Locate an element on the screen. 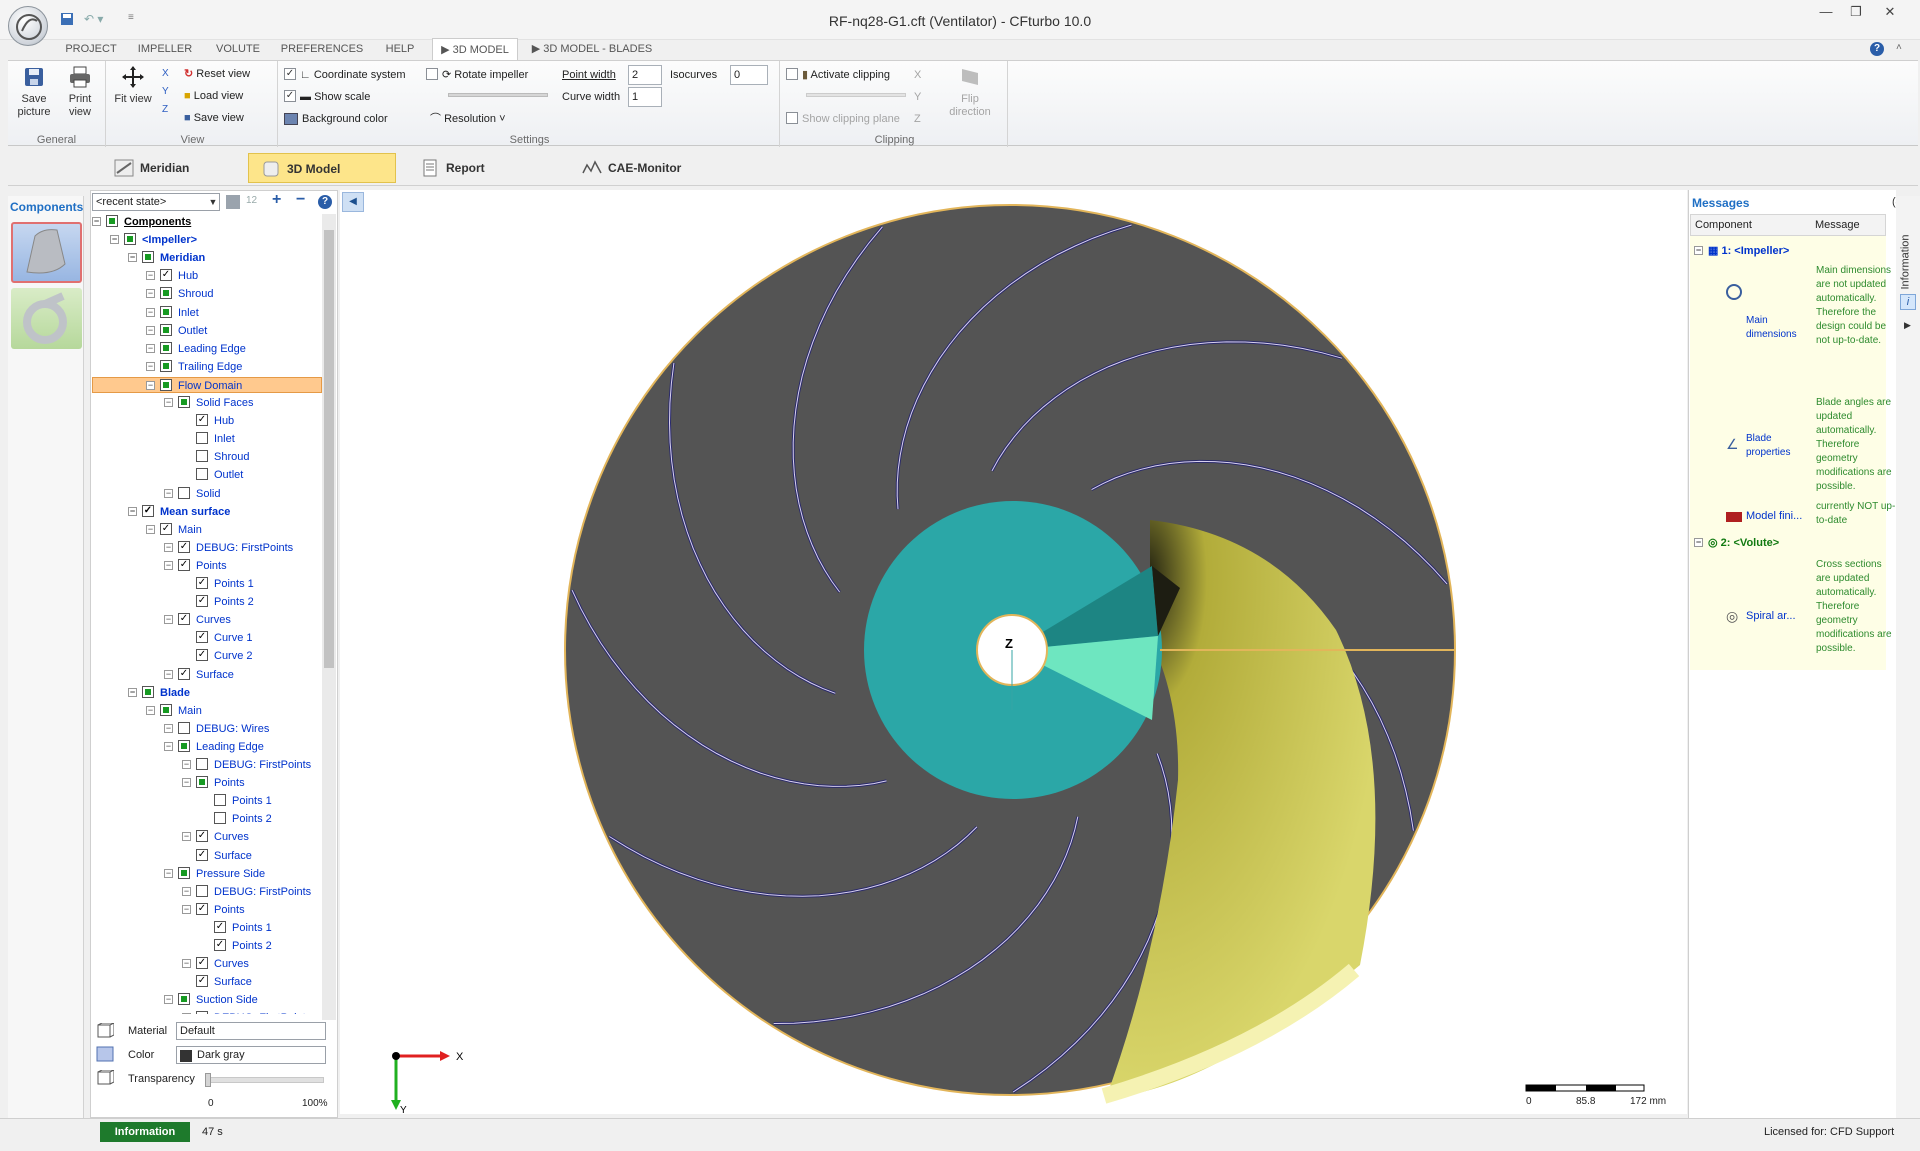  view-tab-report: Report is located at coordinates (483, 168).